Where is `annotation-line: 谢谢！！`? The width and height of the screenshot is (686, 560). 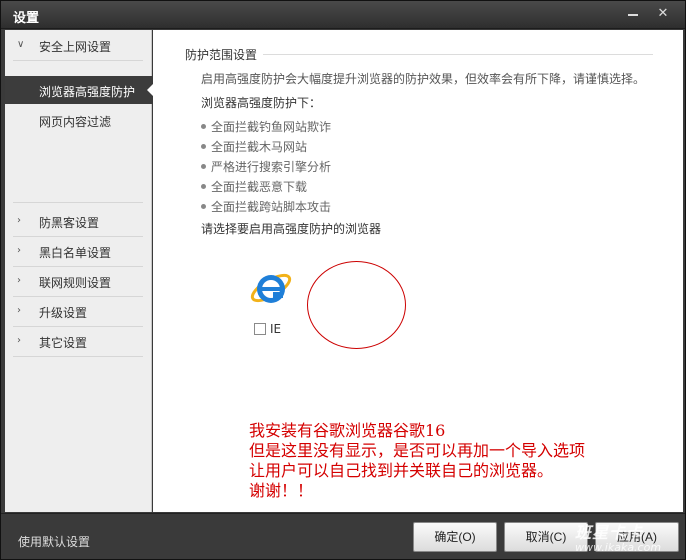 annotation-line: 谢谢！！ is located at coordinates (281, 490).